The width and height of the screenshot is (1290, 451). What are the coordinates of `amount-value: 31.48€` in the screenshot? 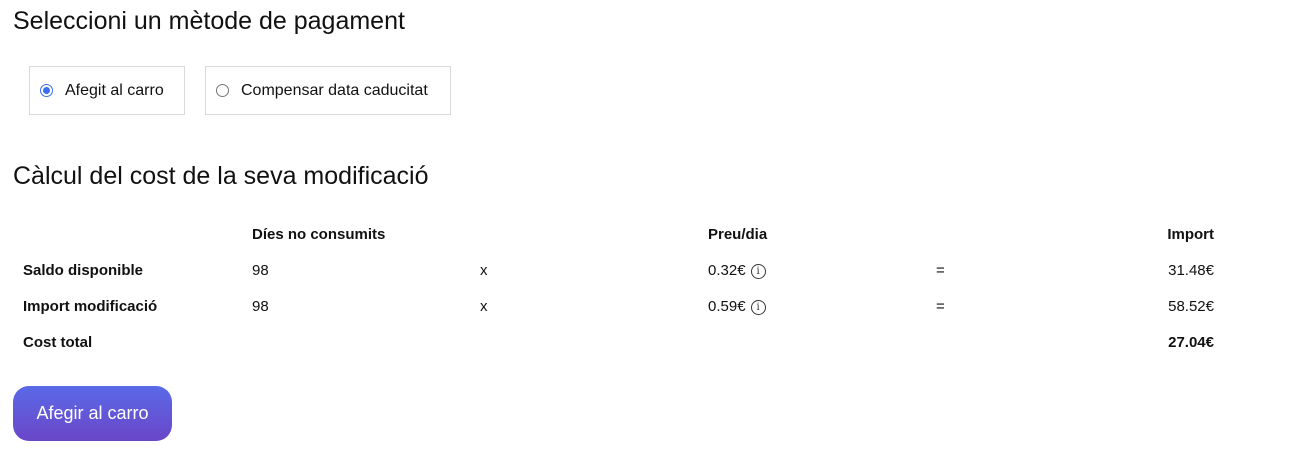 It's located at (1191, 270).